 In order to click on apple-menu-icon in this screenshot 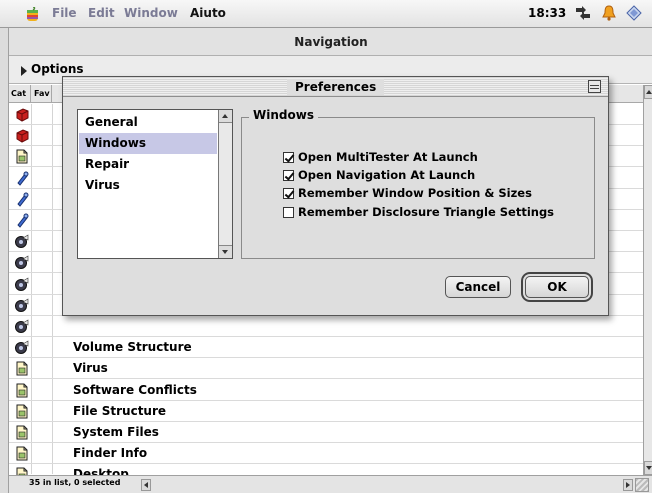, I will do `click(32, 14)`.